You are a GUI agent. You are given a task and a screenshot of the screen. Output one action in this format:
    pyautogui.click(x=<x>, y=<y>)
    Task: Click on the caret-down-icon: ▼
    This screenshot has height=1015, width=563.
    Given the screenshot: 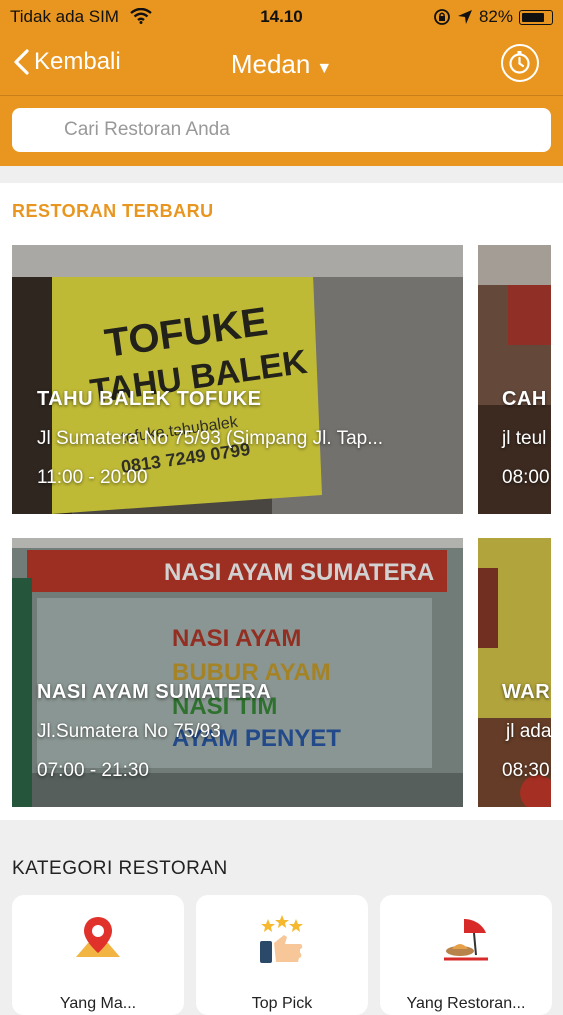 What is the action you would take?
    pyautogui.click(x=324, y=68)
    